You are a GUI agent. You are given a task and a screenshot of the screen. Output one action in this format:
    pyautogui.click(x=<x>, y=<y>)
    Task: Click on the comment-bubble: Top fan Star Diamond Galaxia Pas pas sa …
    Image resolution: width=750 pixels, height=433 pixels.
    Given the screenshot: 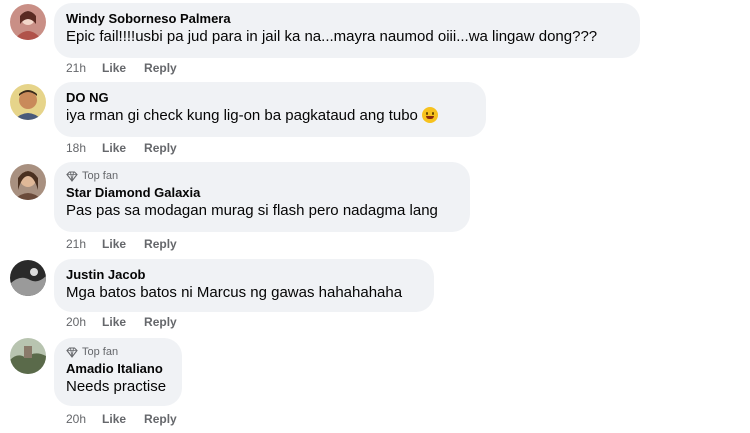 What is the action you would take?
    pyautogui.click(x=262, y=197)
    